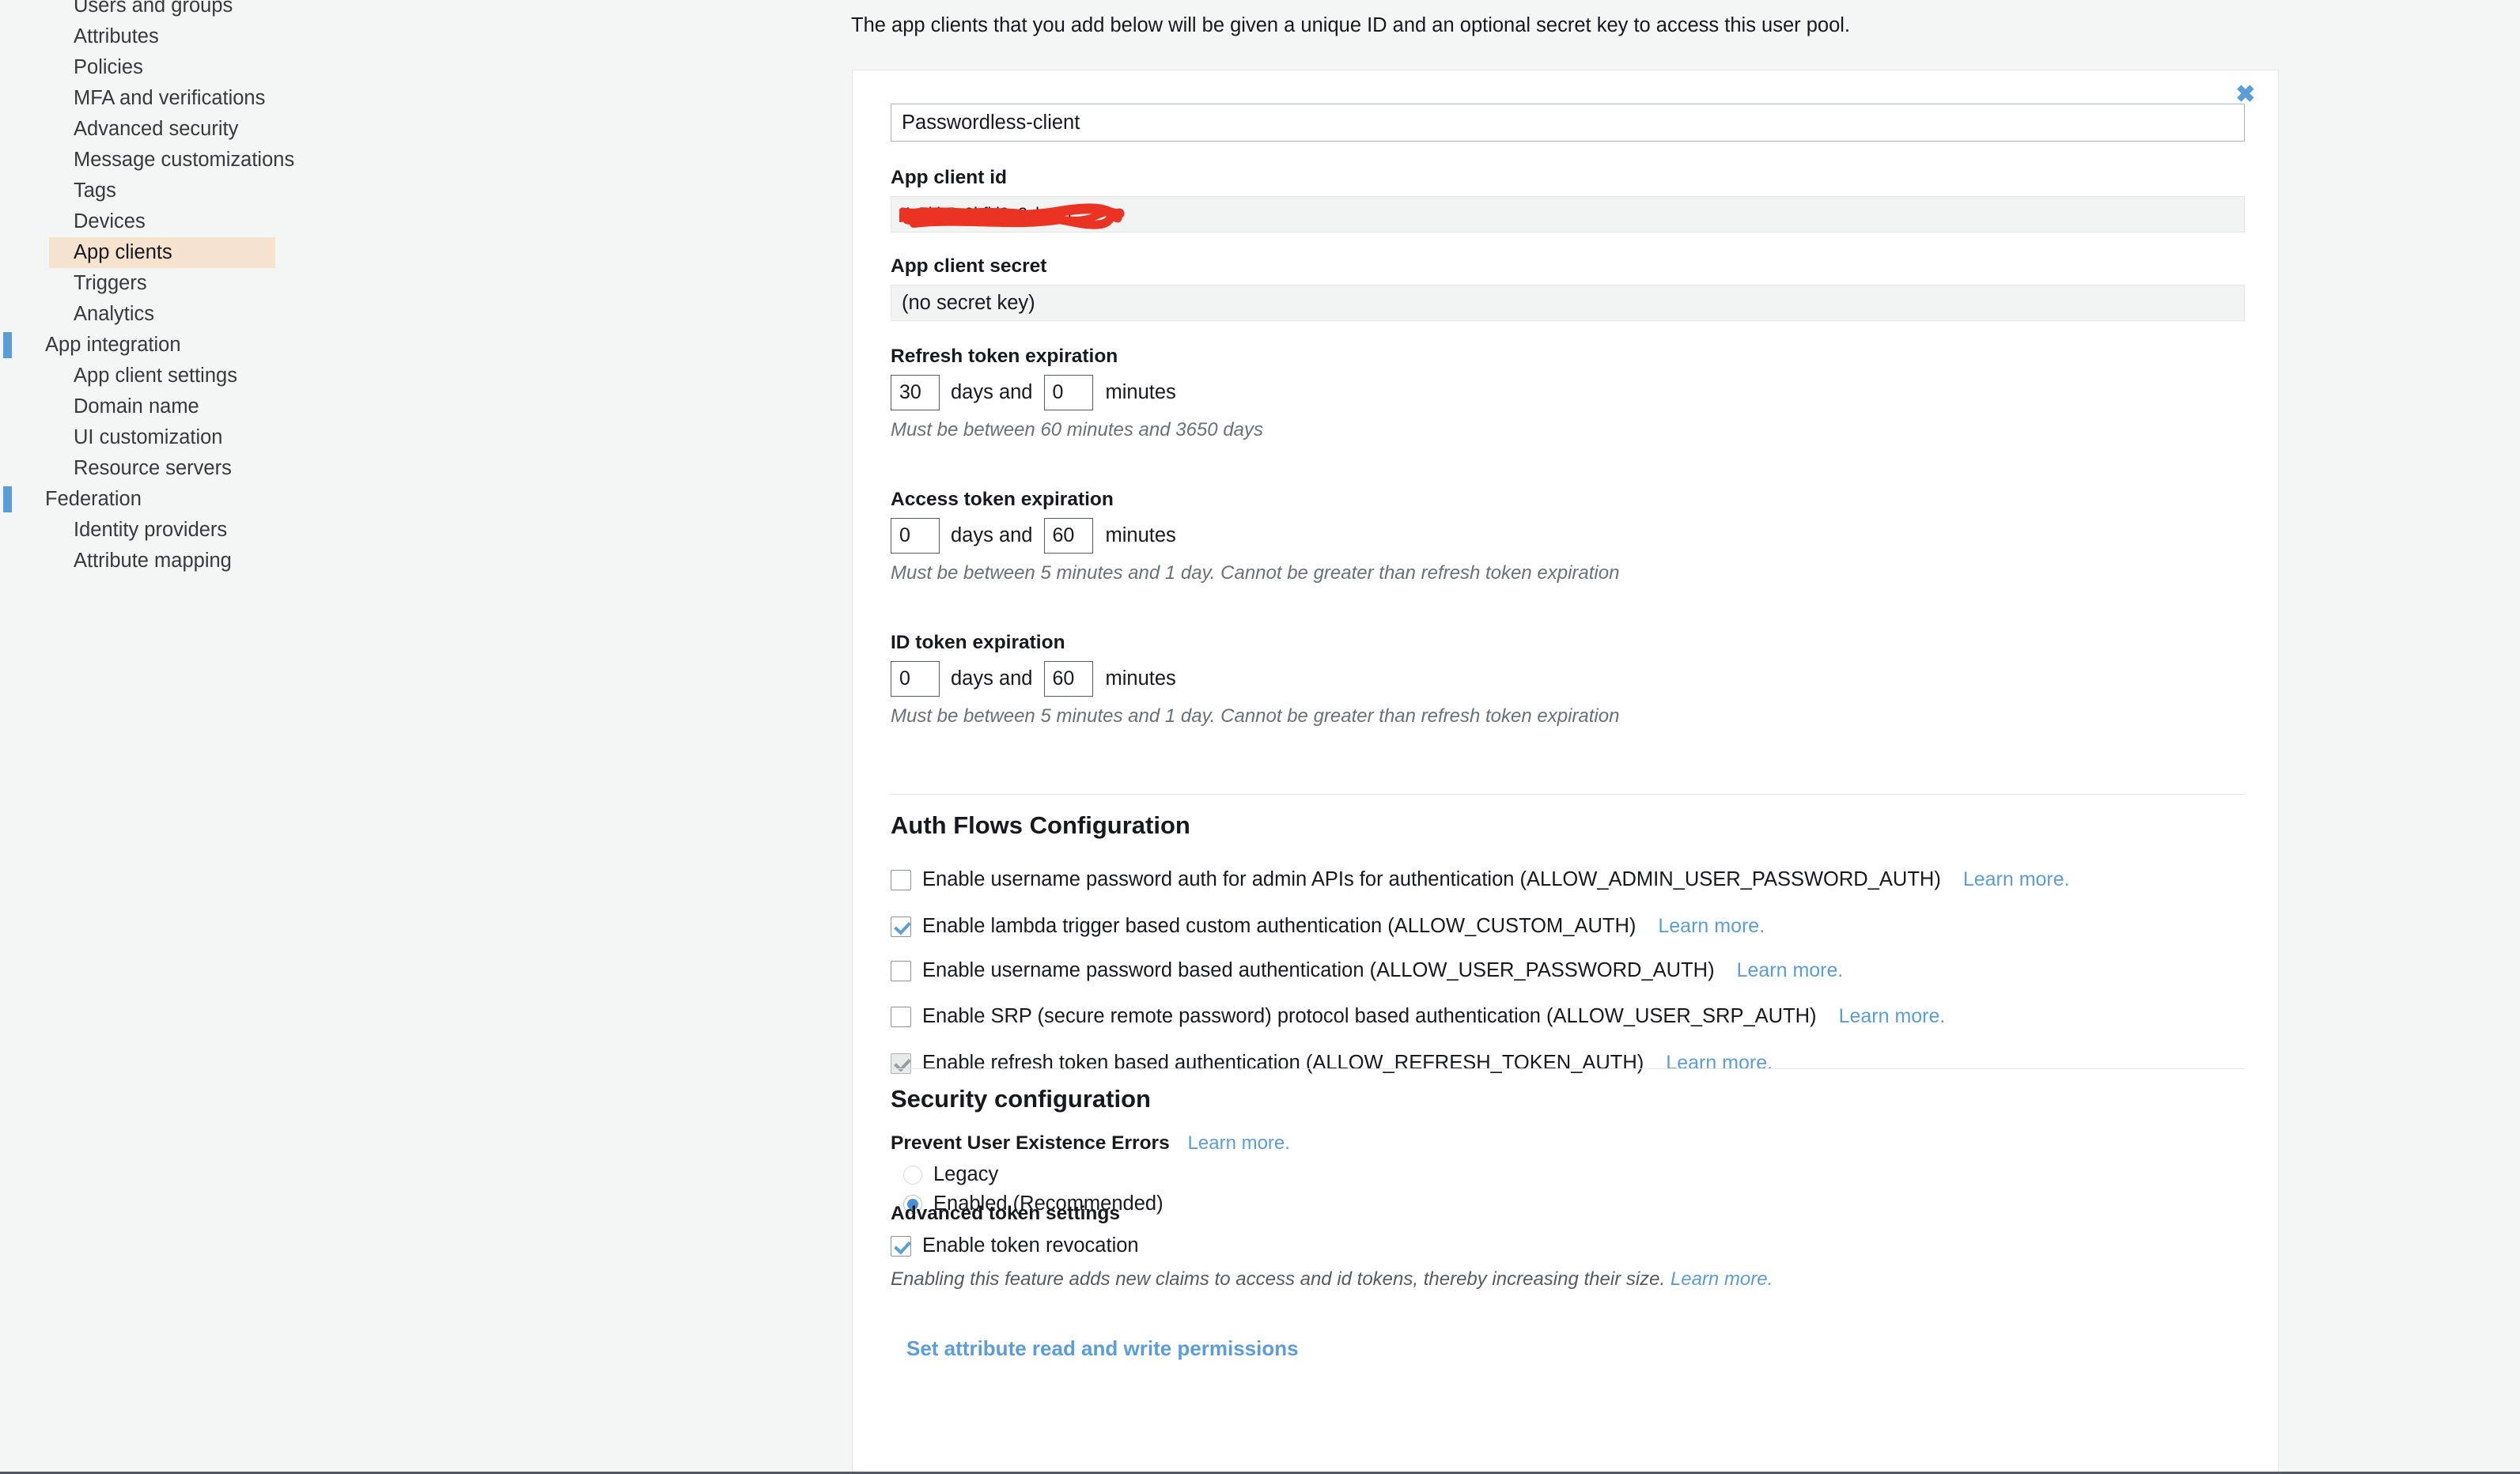 The image size is (2520, 1474). What do you see at coordinates (425, 284) in the screenshot?
I see `sidebar-item-triggers: Triggers` at bounding box center [425, 284].